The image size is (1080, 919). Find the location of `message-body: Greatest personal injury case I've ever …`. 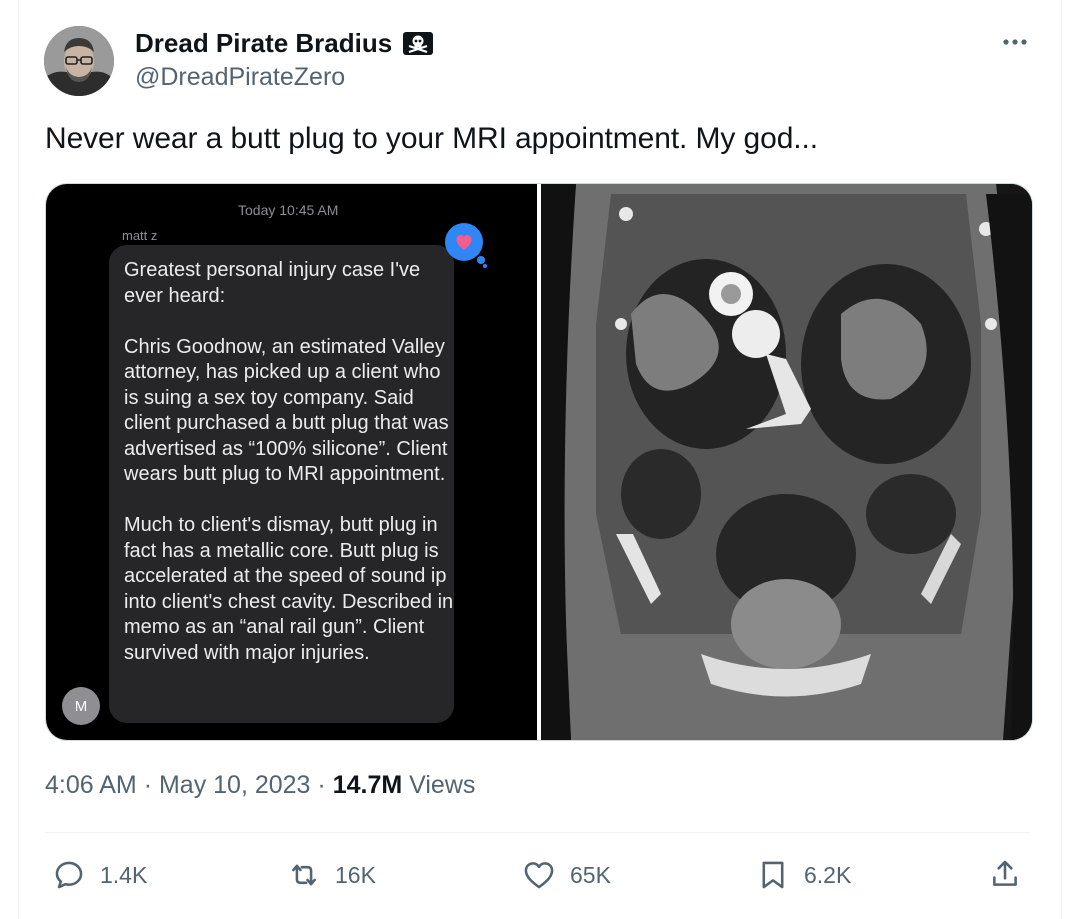

message-body: Greatest personal injury case I've ever … is located at coordinates (289, 461).